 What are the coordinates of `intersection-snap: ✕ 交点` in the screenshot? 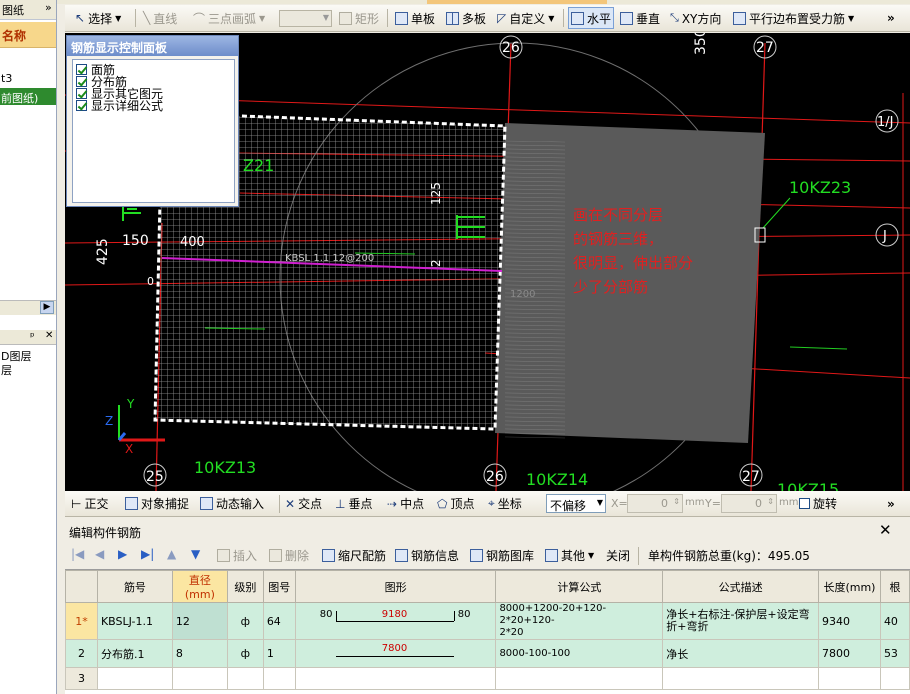 It's located at (303, 503).